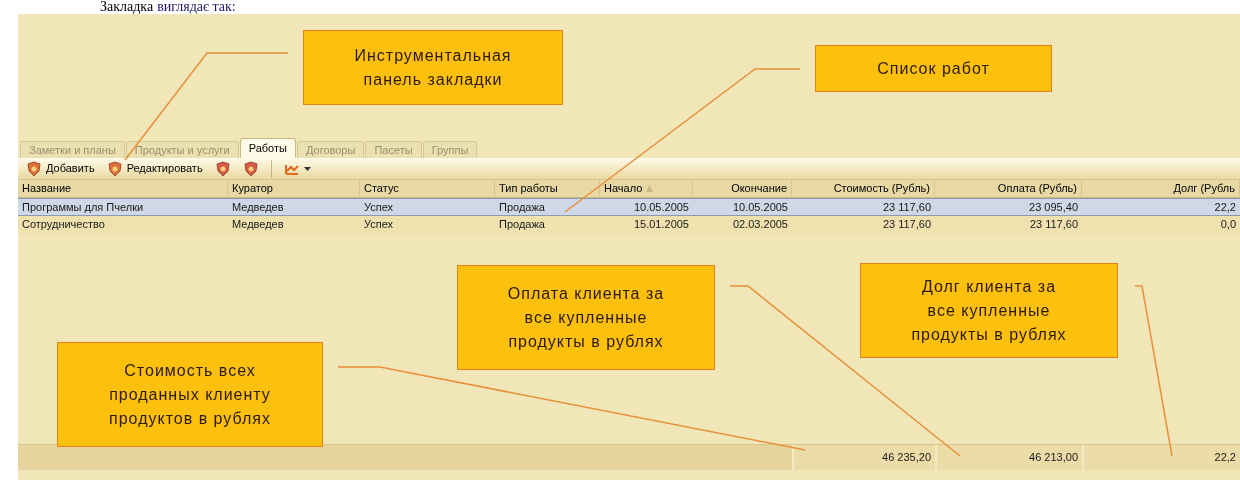 The height and width of the screenshot is (486, 1240). What do you see at coordinates (1161, 457) in the screenshot?
I see `total-cell: 22,2` at bounding box center [1161, 457].